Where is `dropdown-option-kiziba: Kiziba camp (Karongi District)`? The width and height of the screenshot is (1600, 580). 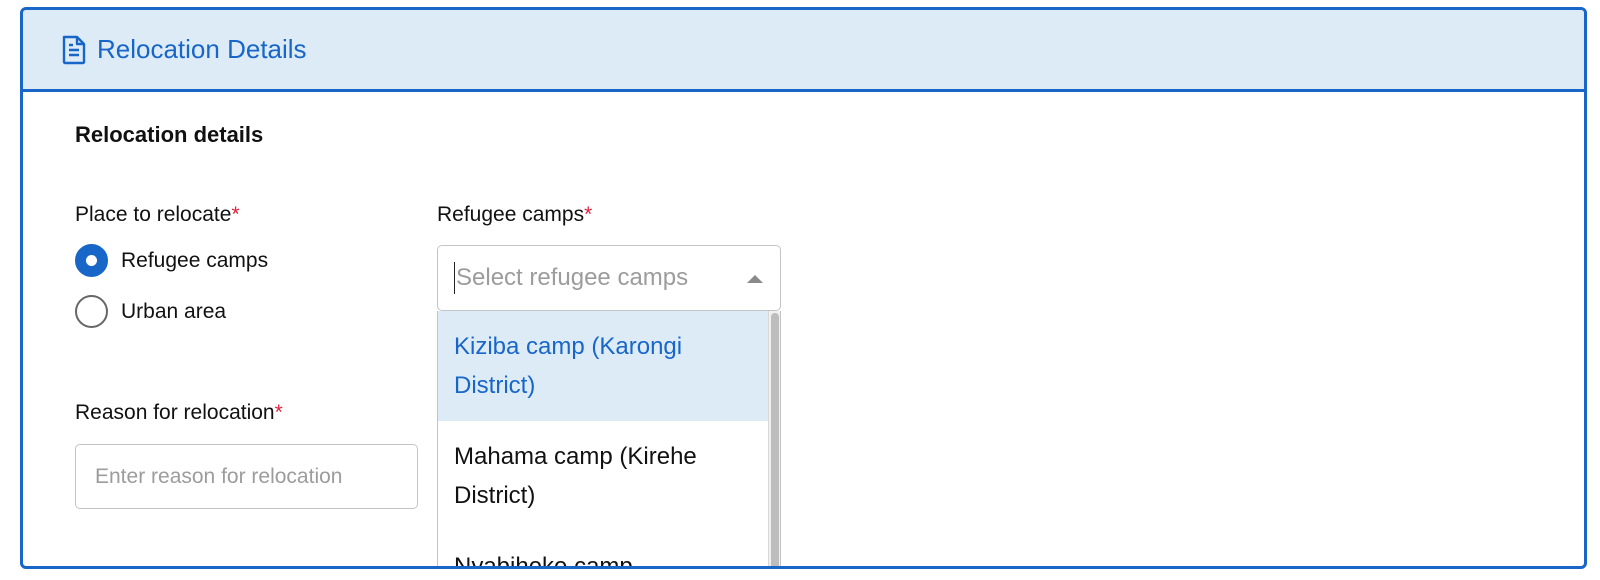 dropdown-option-kiziba: Kiziba camp (Karongi District) is located at coordinates (604, 366).